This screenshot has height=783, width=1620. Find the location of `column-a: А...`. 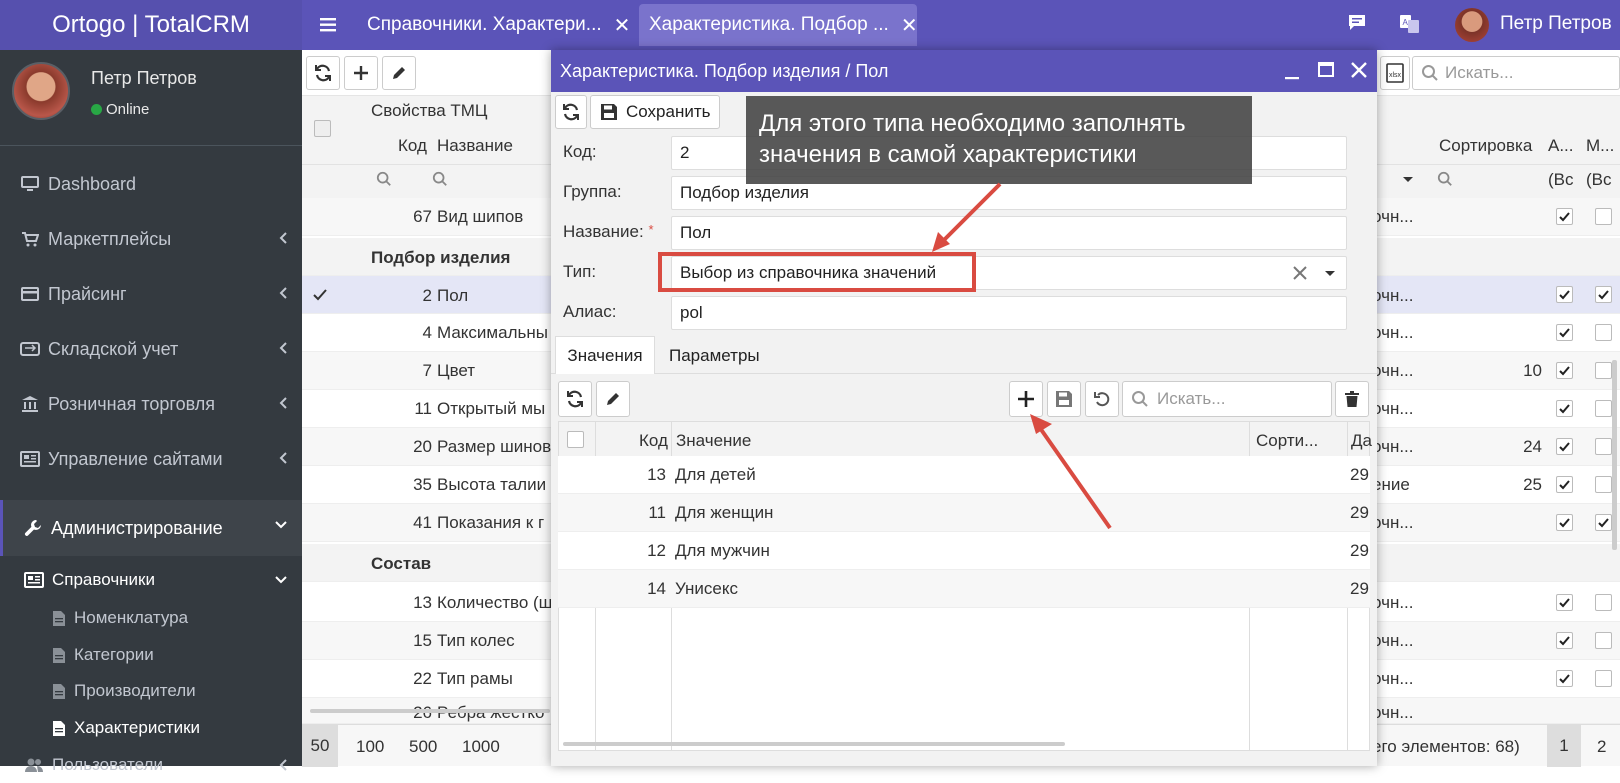

column-a: А... is located at coordinates (1561, 146).